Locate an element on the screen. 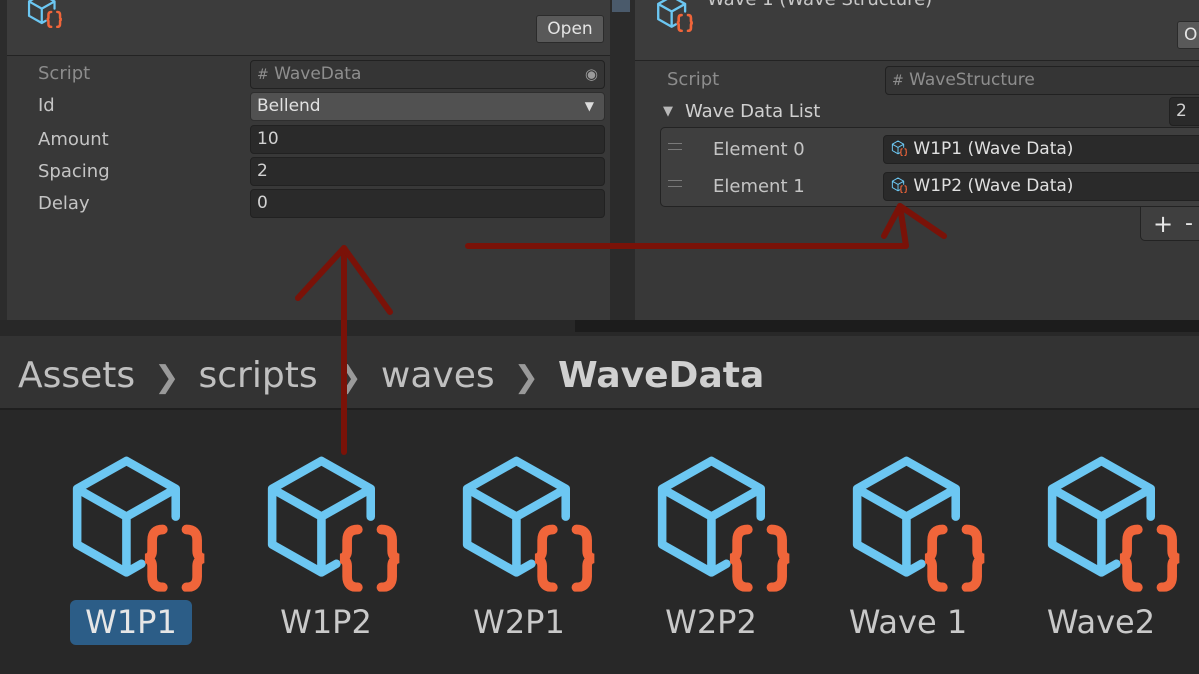 The height and width of the screenshot is (674, 1199). breadcrumb: Assets ❯ scripts ❯ waves ❯ WaveData is located at coordinates (391, 376).